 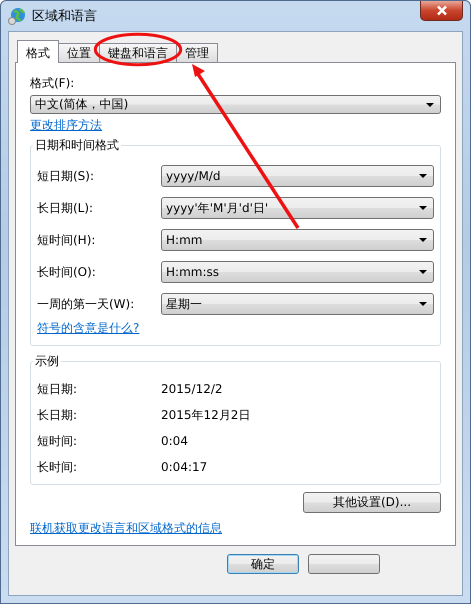 I want to click on format-label: 格式(F):, so click(x=53, y=83).